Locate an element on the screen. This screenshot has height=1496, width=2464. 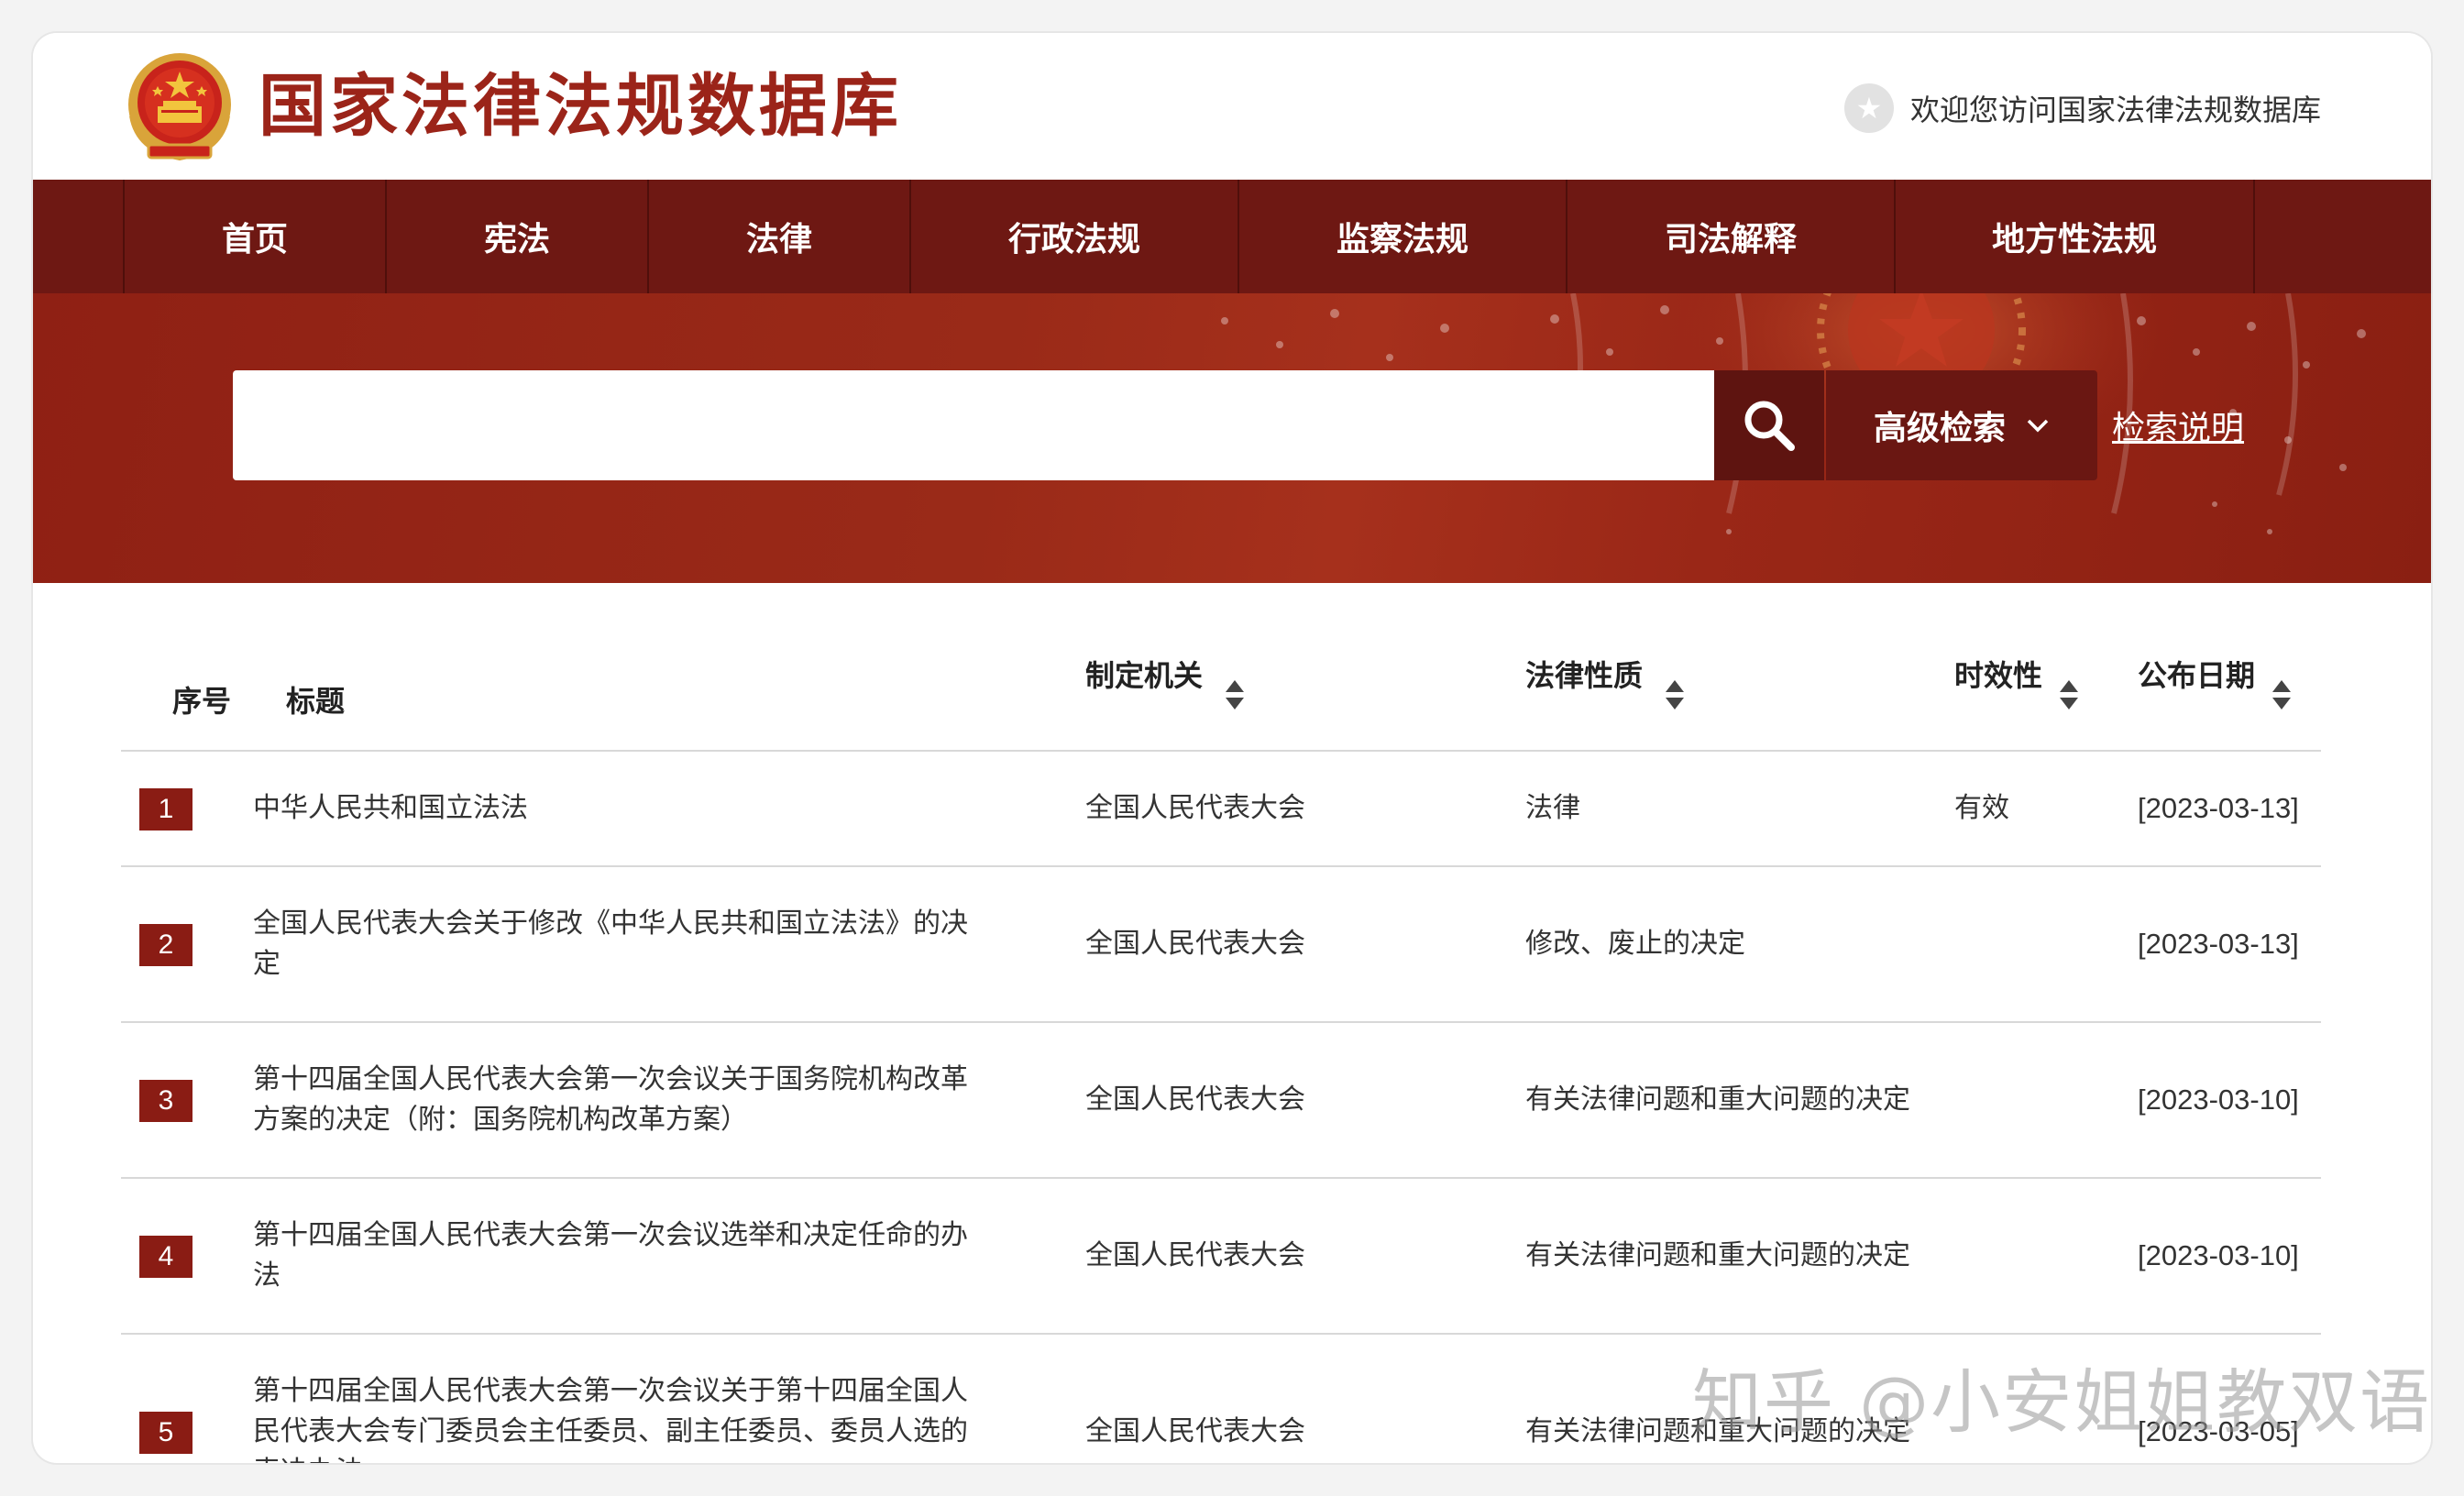
nav-item-judicial-interpretations: 司法解释 is located at coordinates (1730, 236).